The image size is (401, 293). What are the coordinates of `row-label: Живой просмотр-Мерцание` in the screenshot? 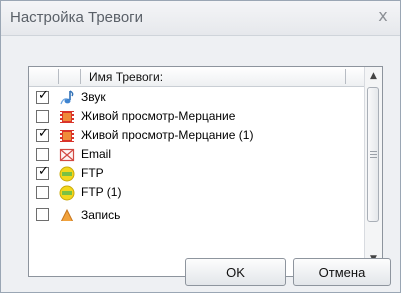 It's located at (158, 116).